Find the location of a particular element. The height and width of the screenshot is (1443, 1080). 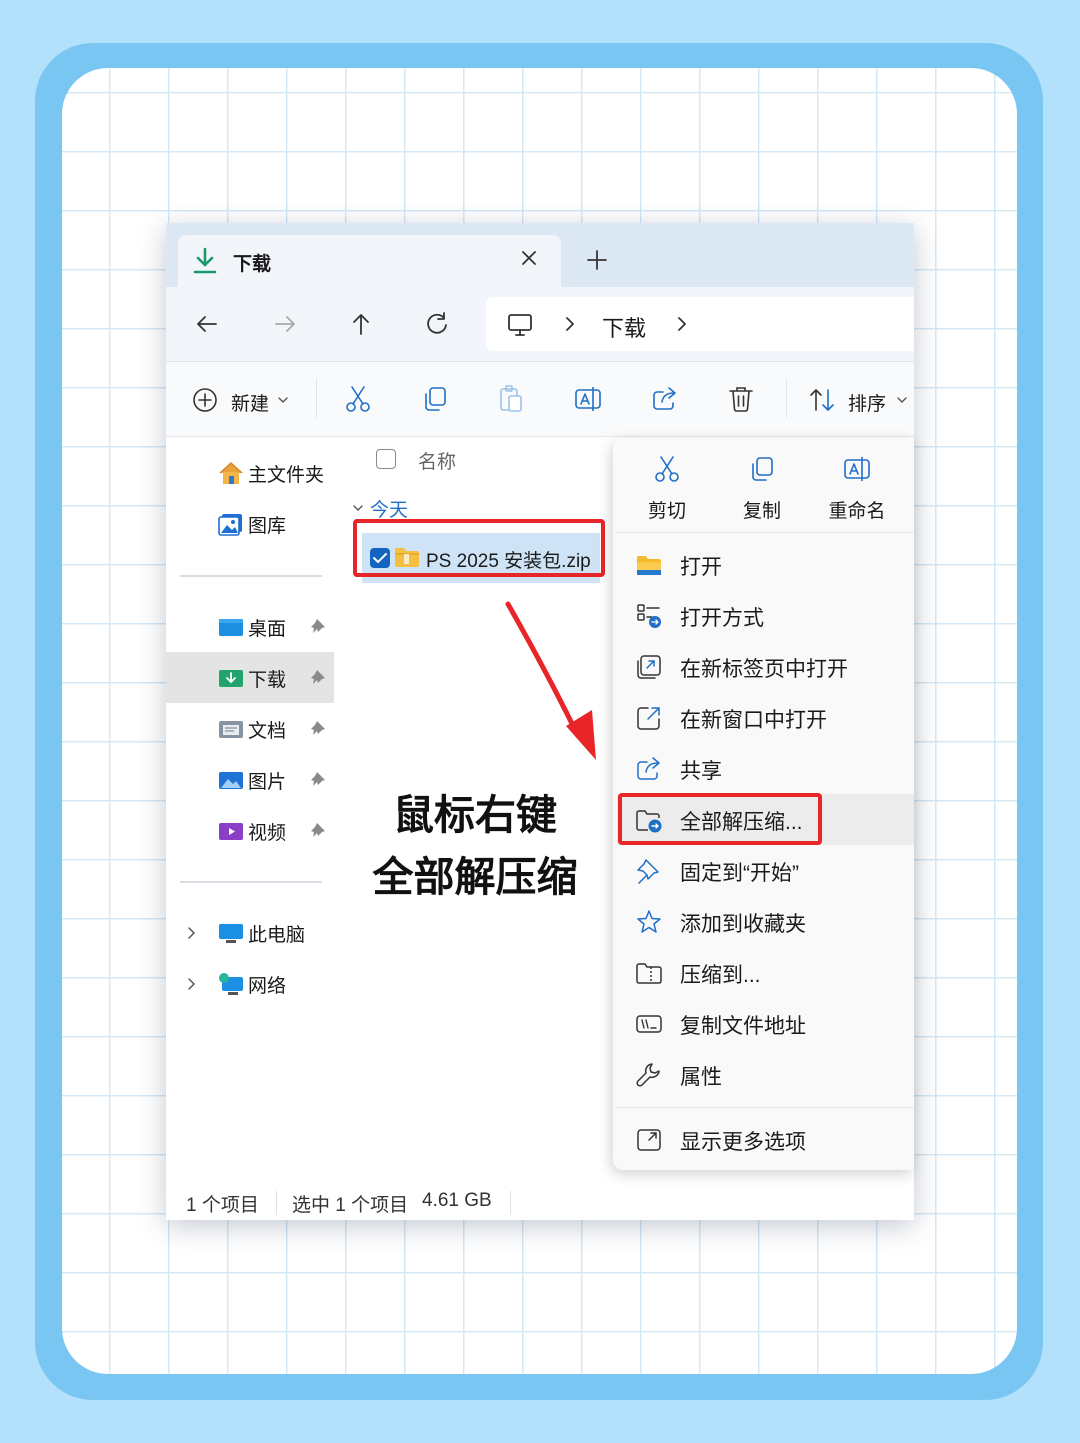

sidebar-item-this-pc: 此电脑 is located at coordinates (250, 932).